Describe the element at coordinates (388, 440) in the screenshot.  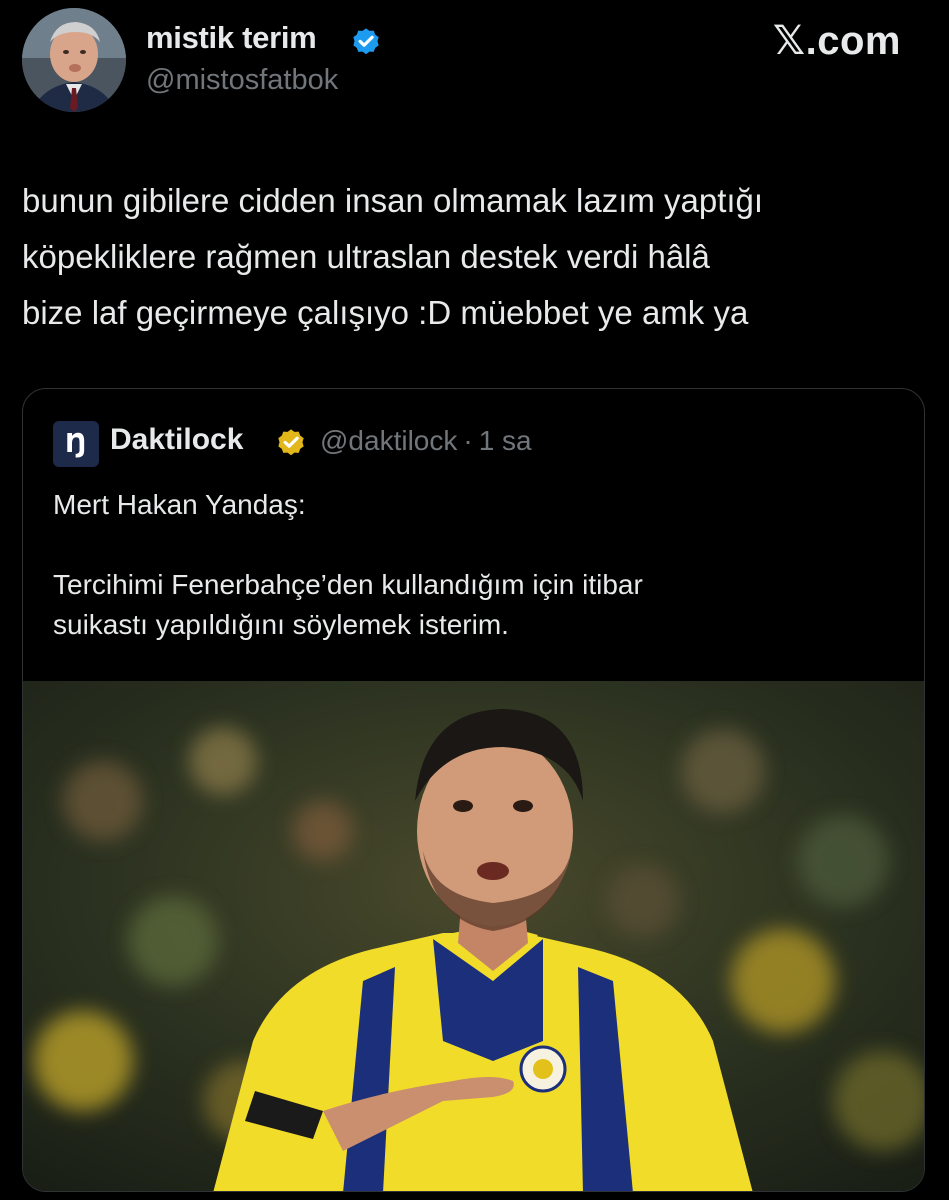
I see `quote-author-handle: @daktilock` at that location.